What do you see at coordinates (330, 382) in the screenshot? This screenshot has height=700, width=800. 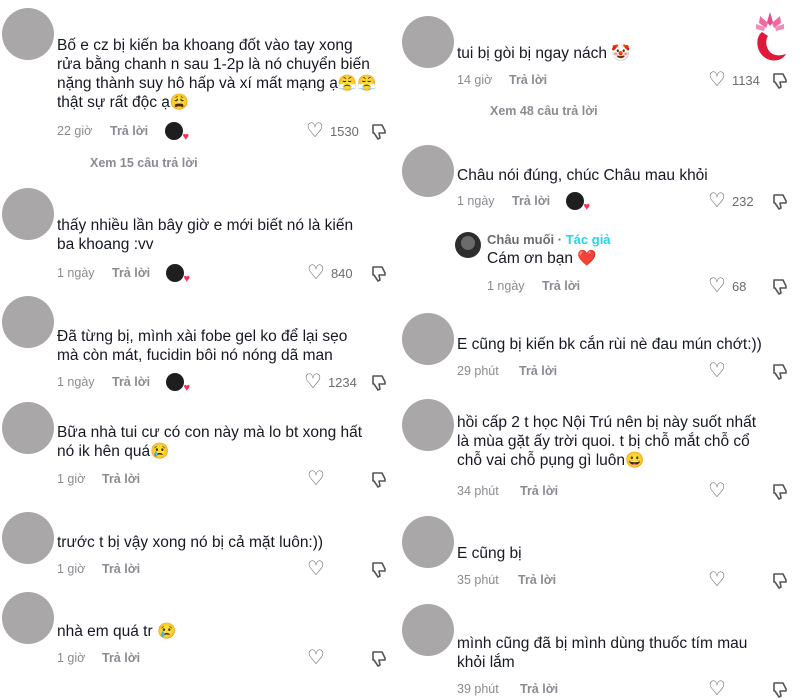 I see `like-button: ♡ 1234` at bounding box center [330, 382].